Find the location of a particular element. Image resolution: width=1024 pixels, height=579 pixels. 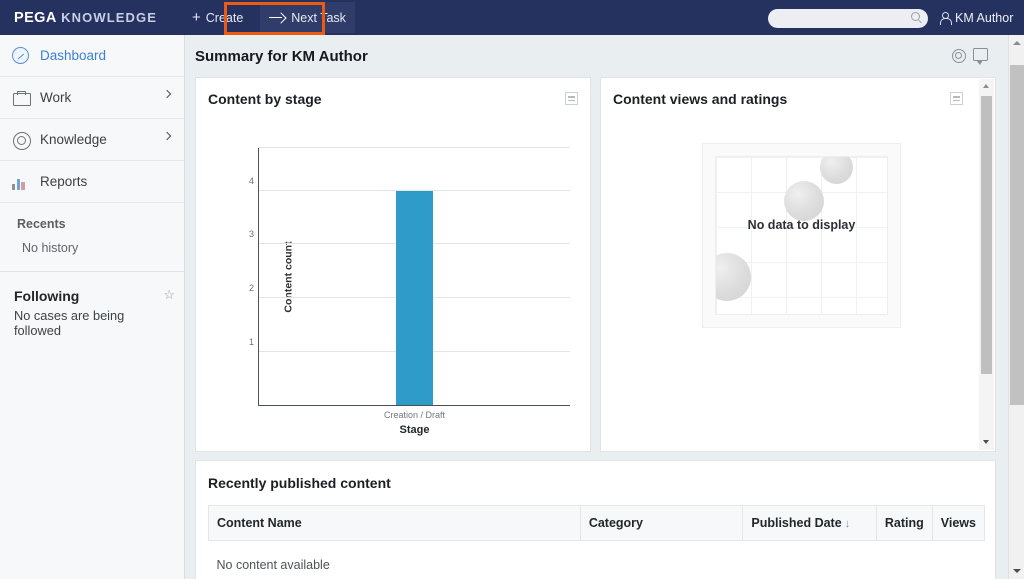

following-heading: Following is located at coordinates (47, 296).